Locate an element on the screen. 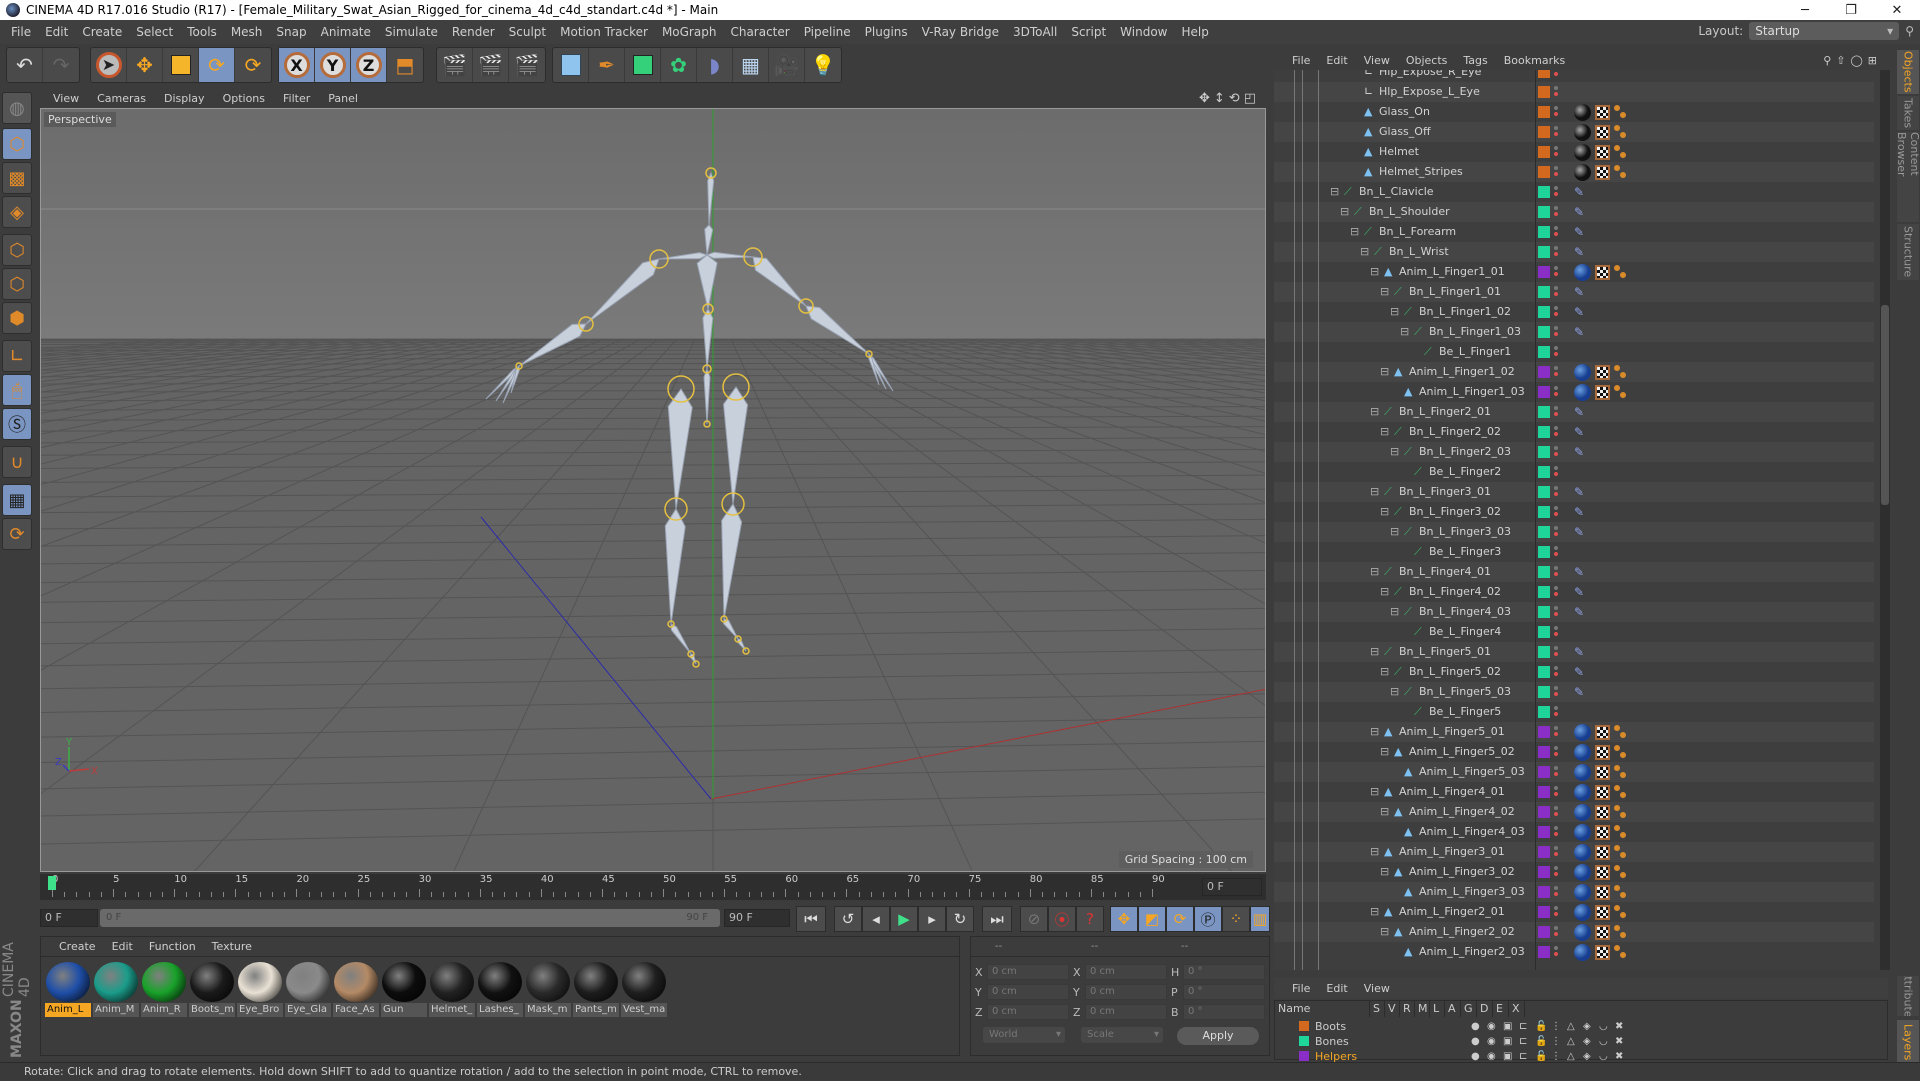 Image resolution: width=1920 pixels, height=1081 pixels. material-swatch: Mask_m is located at coordinates (548, 989).